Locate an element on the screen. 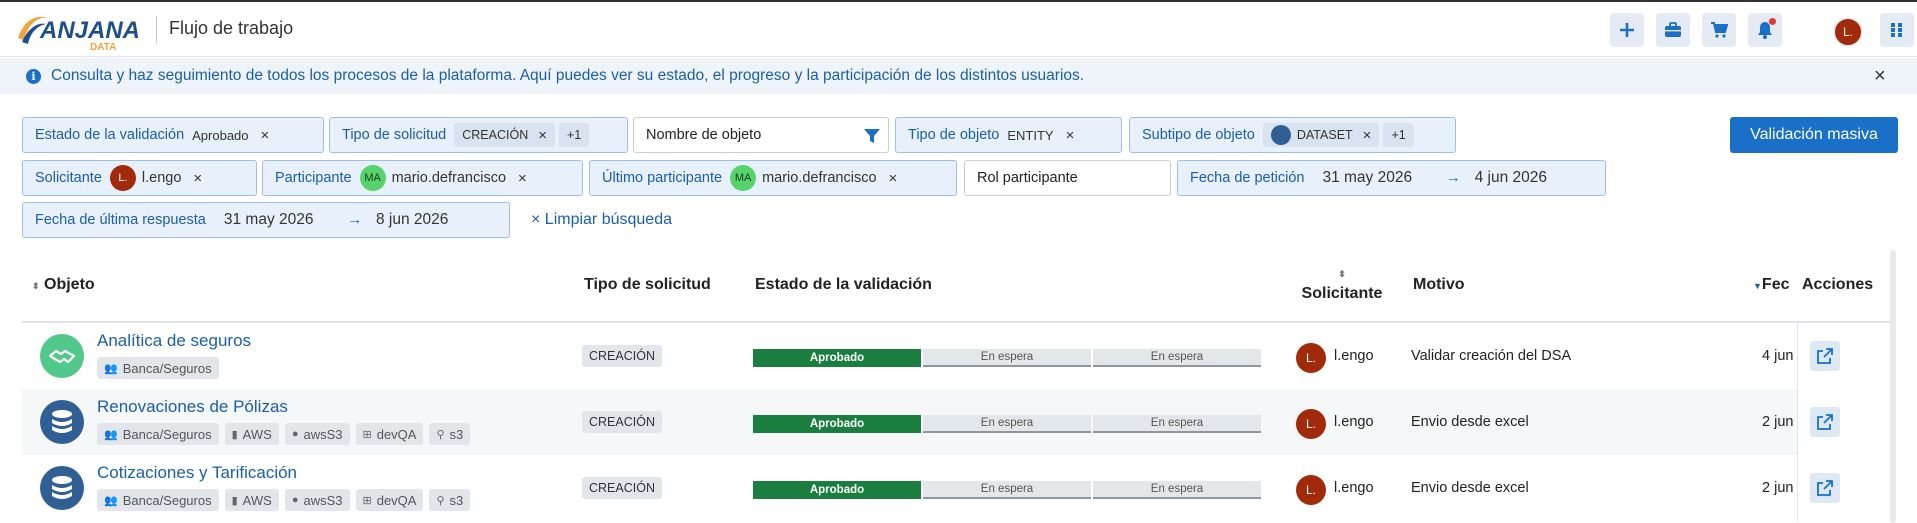  filter-estado: Estado de la validación Aprobado × is located at coordinates (173, 135).